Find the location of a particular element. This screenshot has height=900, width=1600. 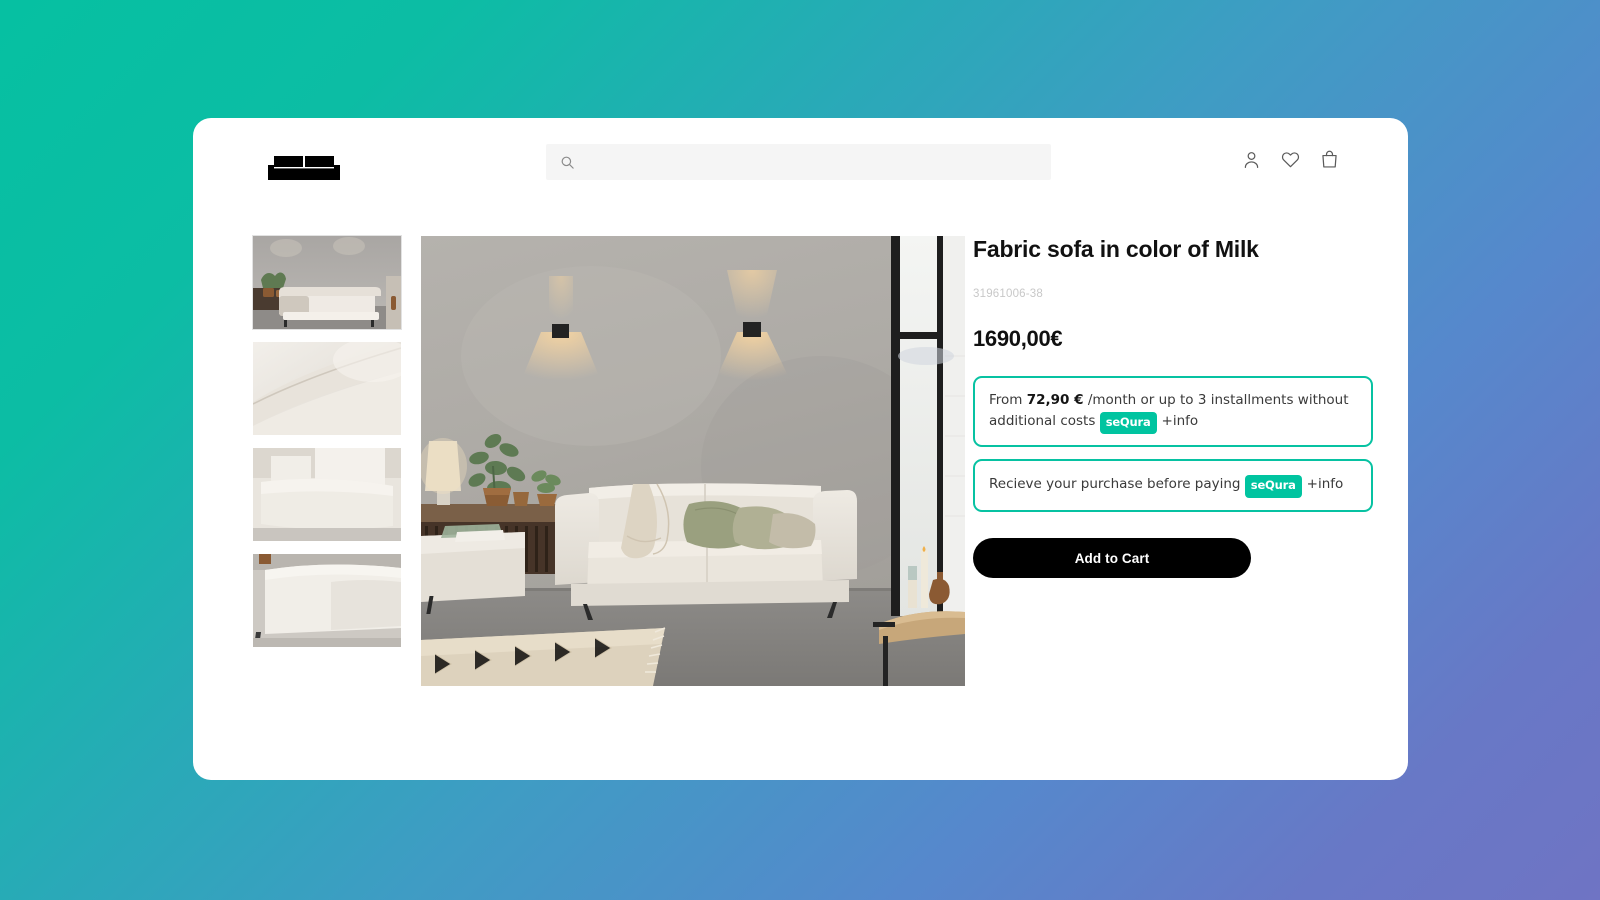

promo-amount: 72,90 € is located at coordinates (1055, 399).